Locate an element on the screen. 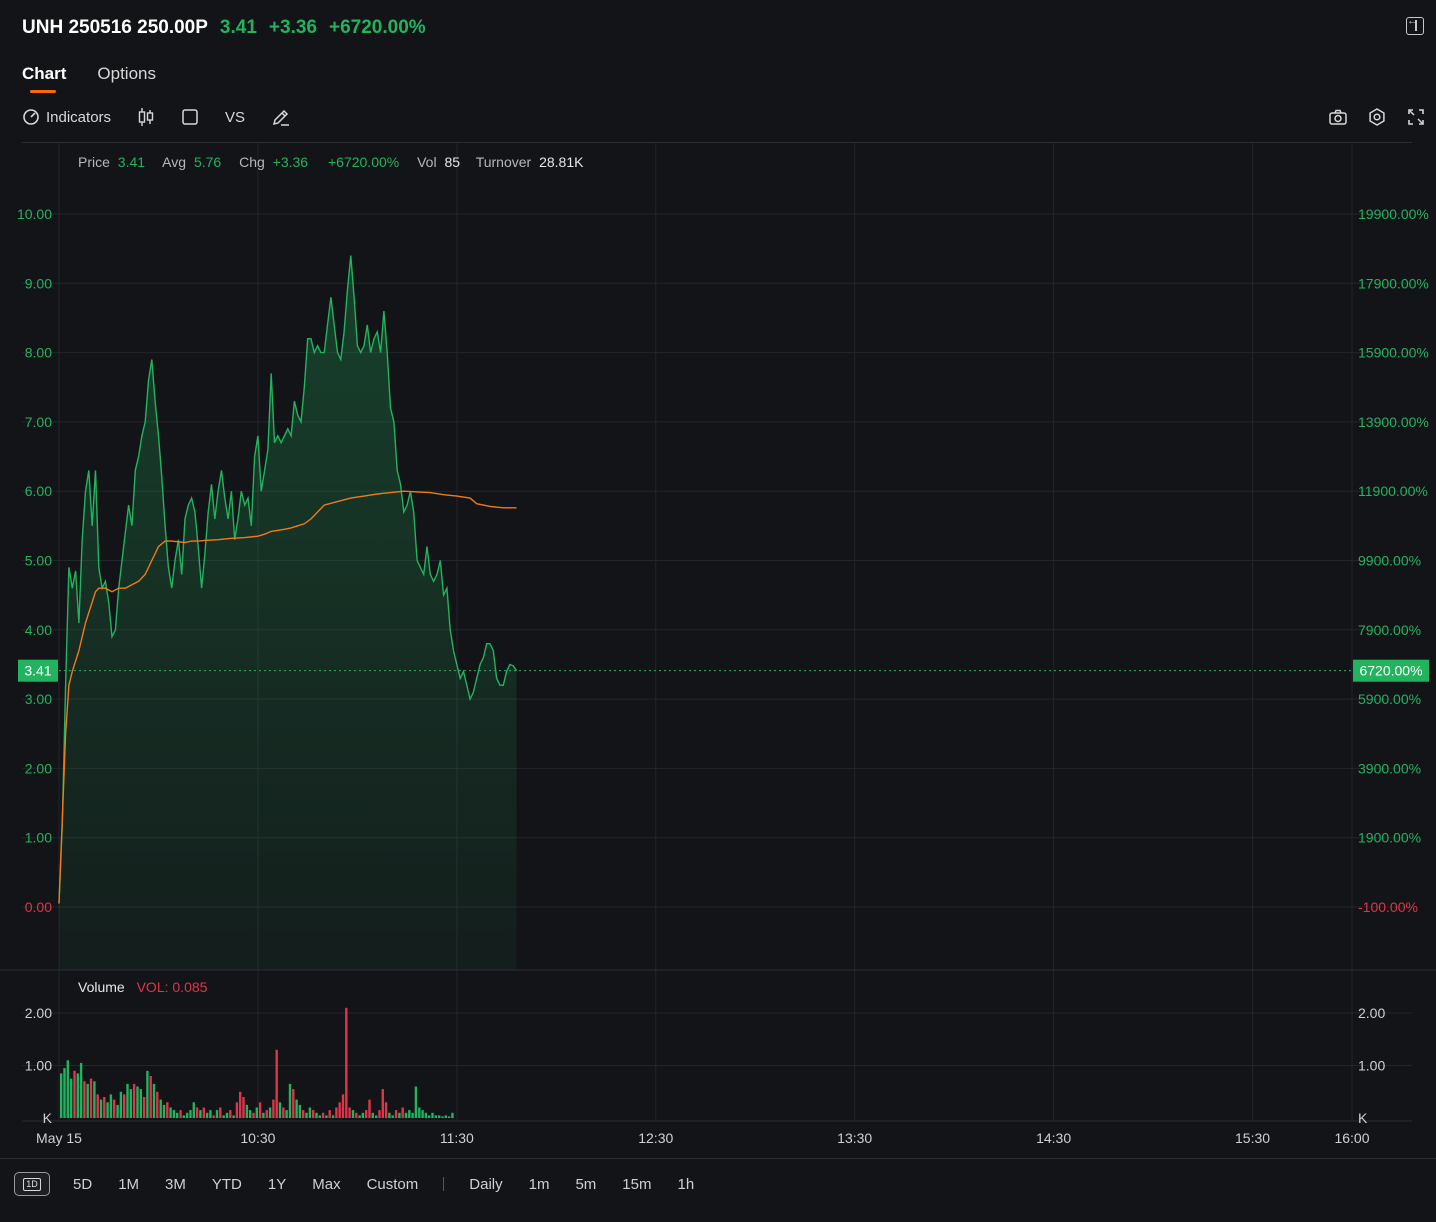  y-tick-label: 9.00 is located at coordinates (38, 283).